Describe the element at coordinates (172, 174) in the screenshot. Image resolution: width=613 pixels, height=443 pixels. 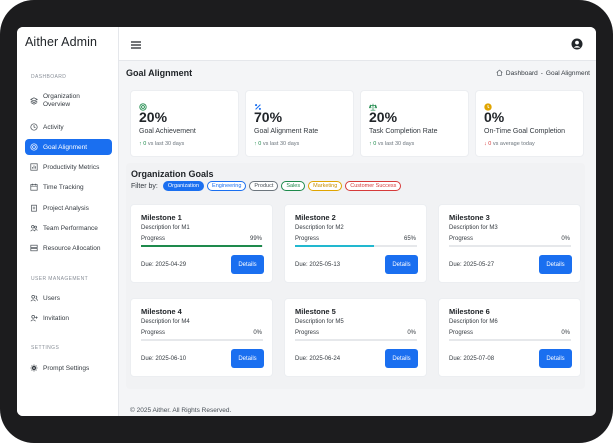
I see `section-title: Organization Goals` at that location.